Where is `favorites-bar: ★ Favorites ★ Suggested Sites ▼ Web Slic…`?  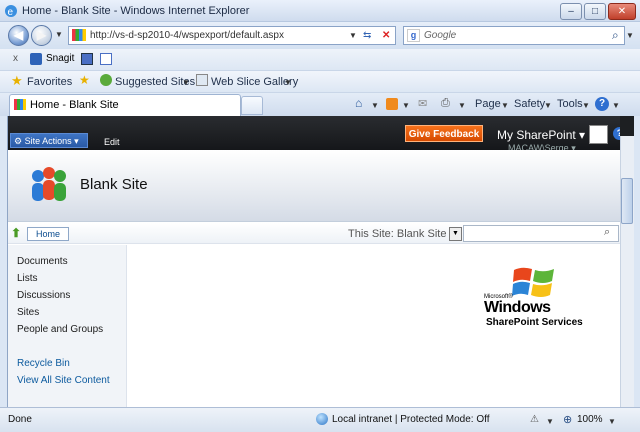
favorites-bar: ★ Favorites ★ Suggested Sites ▼ Web Slic… is located at coordinates (320, 81).